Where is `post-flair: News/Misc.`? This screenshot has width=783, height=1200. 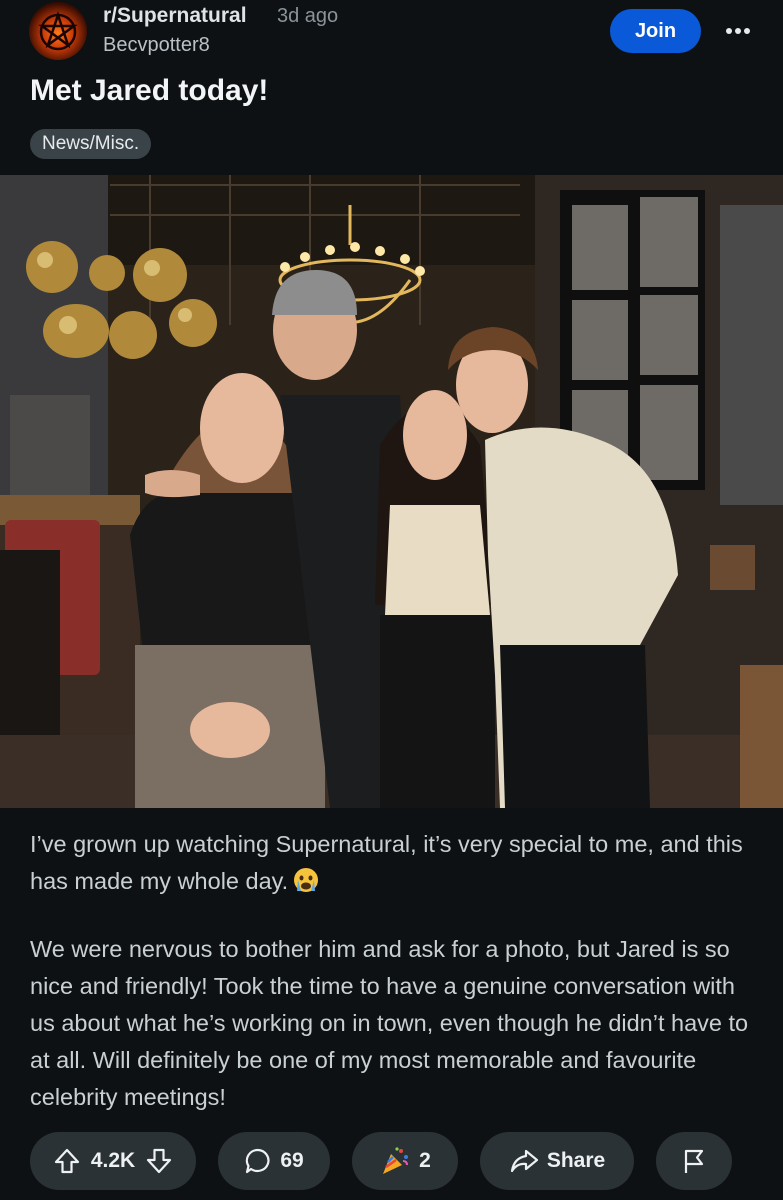
post-flair: News/Misc. is located at coordinates (91, 144).